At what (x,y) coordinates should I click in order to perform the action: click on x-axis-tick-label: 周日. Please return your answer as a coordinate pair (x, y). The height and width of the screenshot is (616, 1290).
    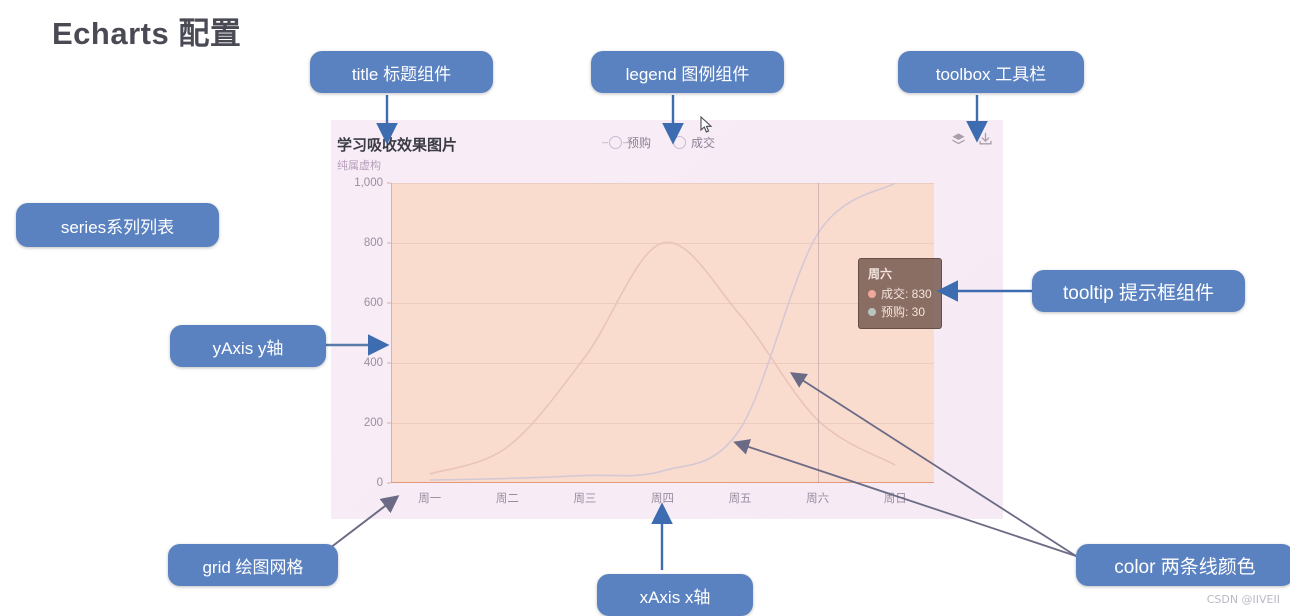
    Looking at the image, I should click on (895, 498).